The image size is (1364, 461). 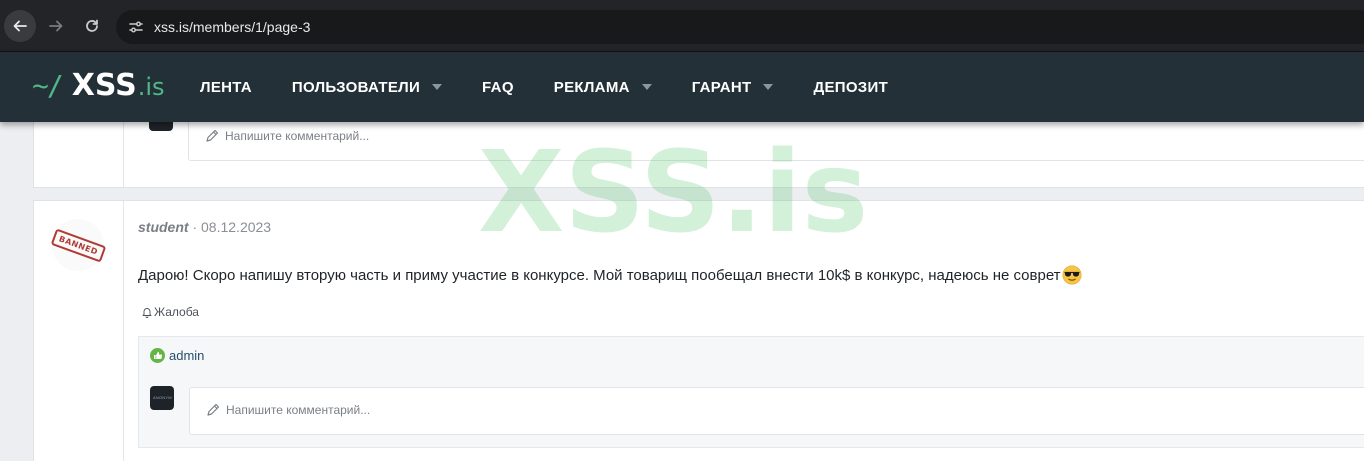 I want to click on report-label: Жалоба, so click(x=176, y=312).